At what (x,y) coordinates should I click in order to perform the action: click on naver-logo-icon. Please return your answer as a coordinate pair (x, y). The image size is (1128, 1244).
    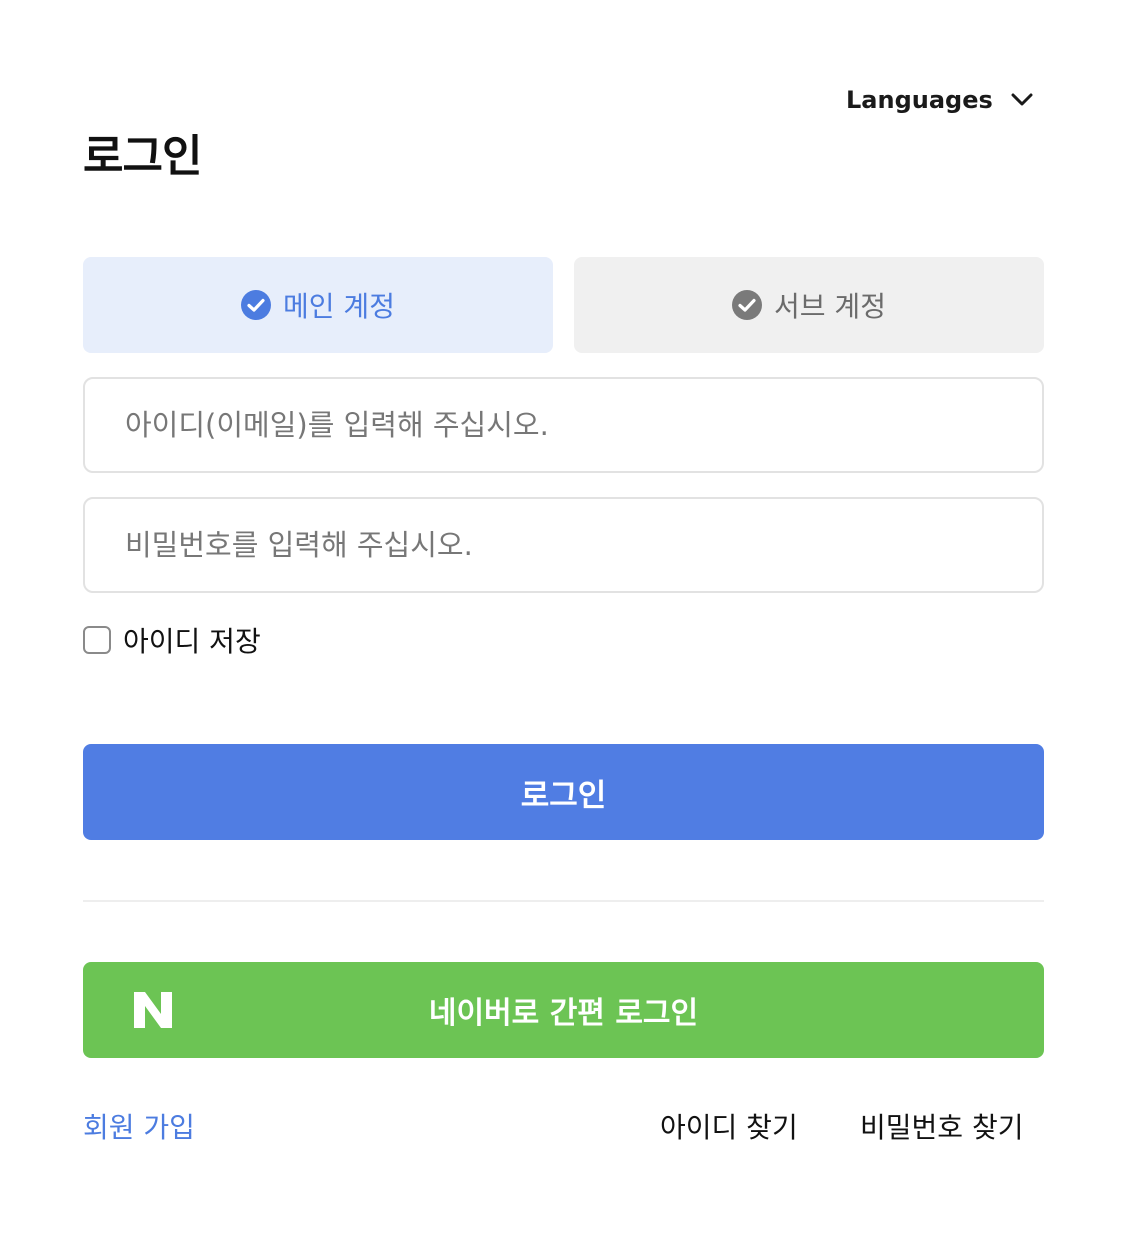
    Looking at the image, I should click on (153, 1010).